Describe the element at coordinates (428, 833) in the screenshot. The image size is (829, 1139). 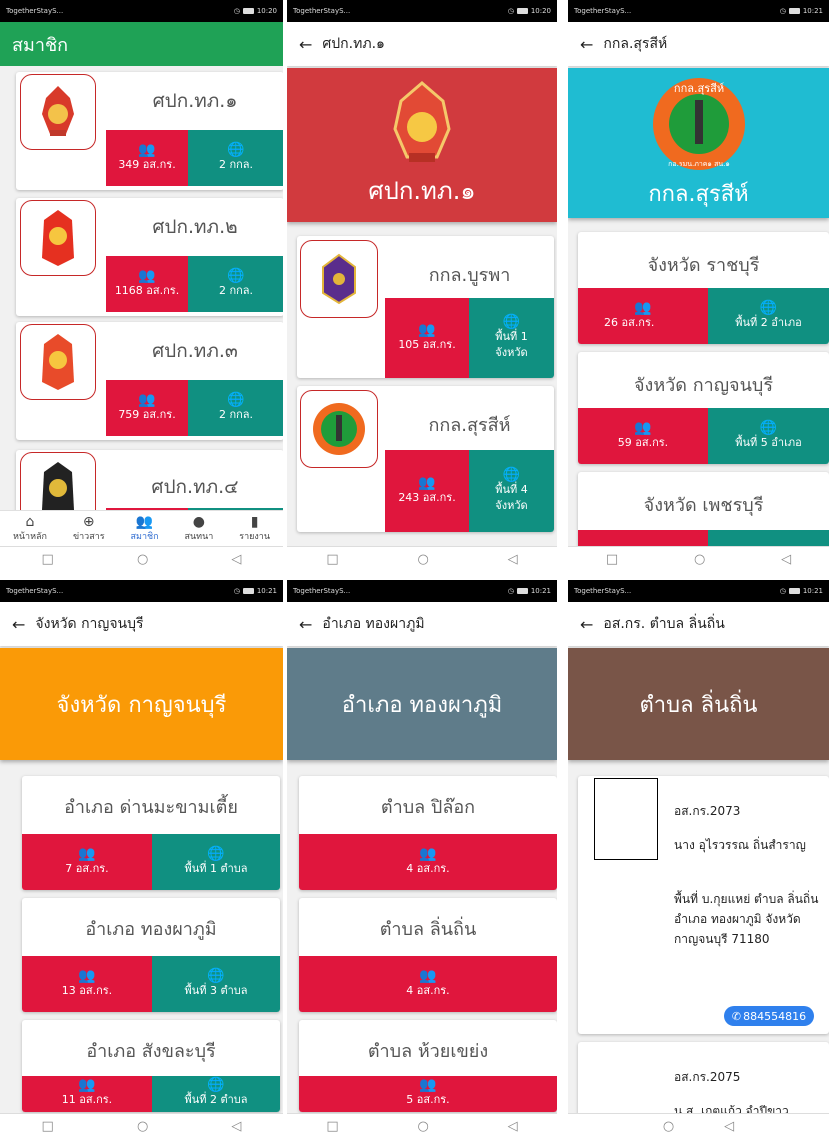
I see `subdistrict-card: ตำบล ปิล๊อก 👥 4 อส.กร.` at that location.